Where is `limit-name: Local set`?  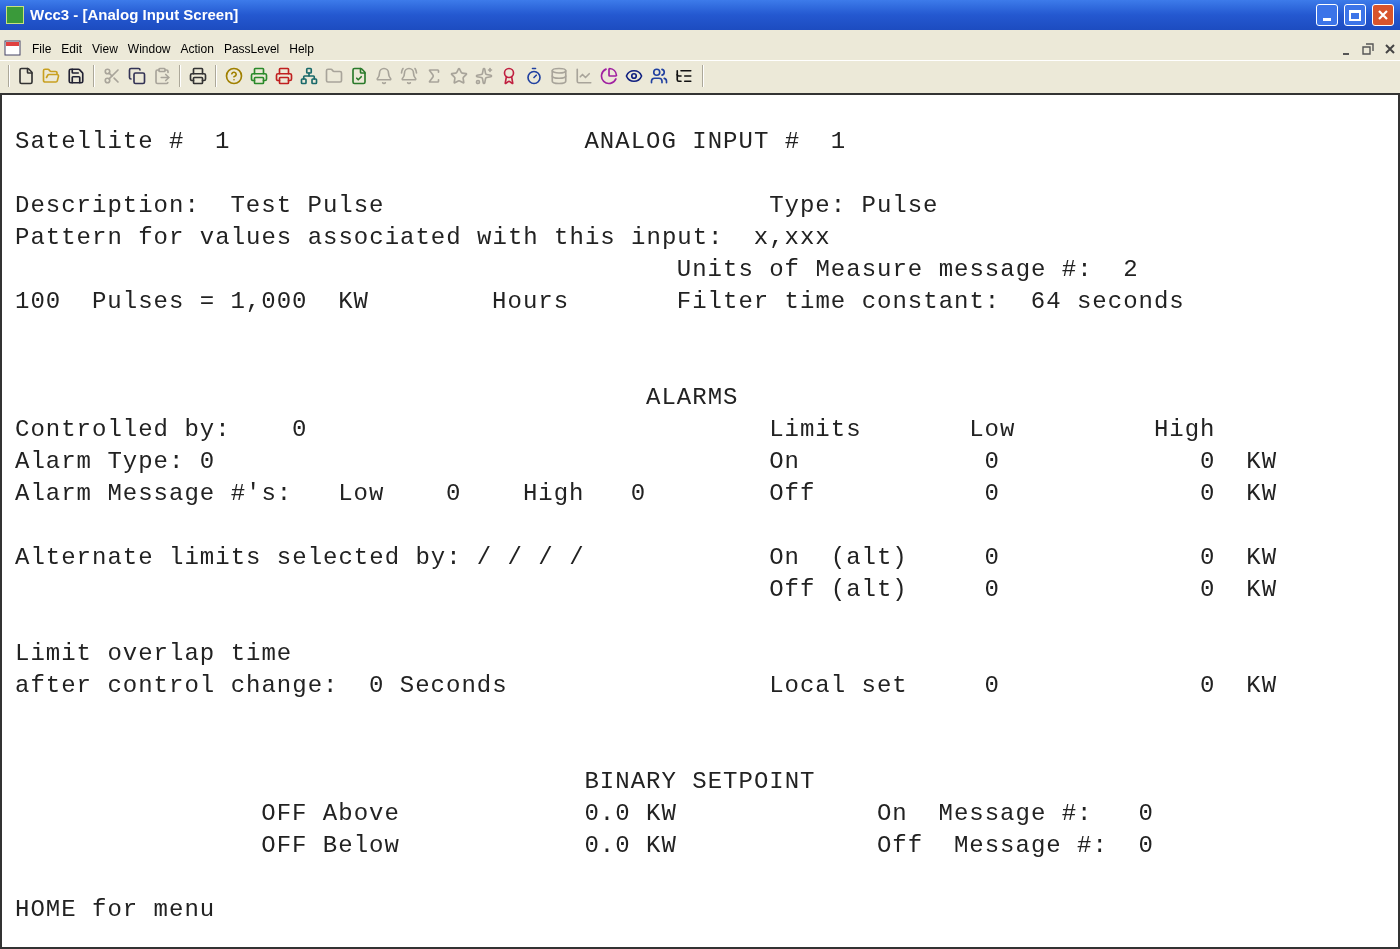
limit-name: Local set is located at coordinates (838, 686).